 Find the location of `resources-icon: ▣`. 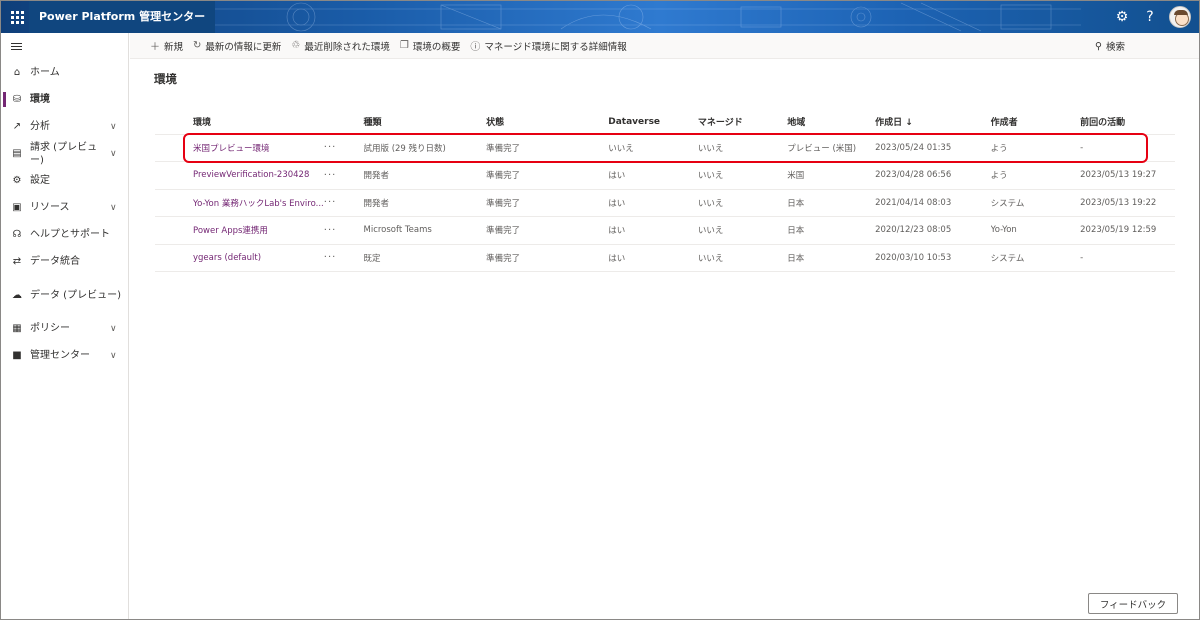

resources-icon: ▣ is located at coordinates (17, 207).